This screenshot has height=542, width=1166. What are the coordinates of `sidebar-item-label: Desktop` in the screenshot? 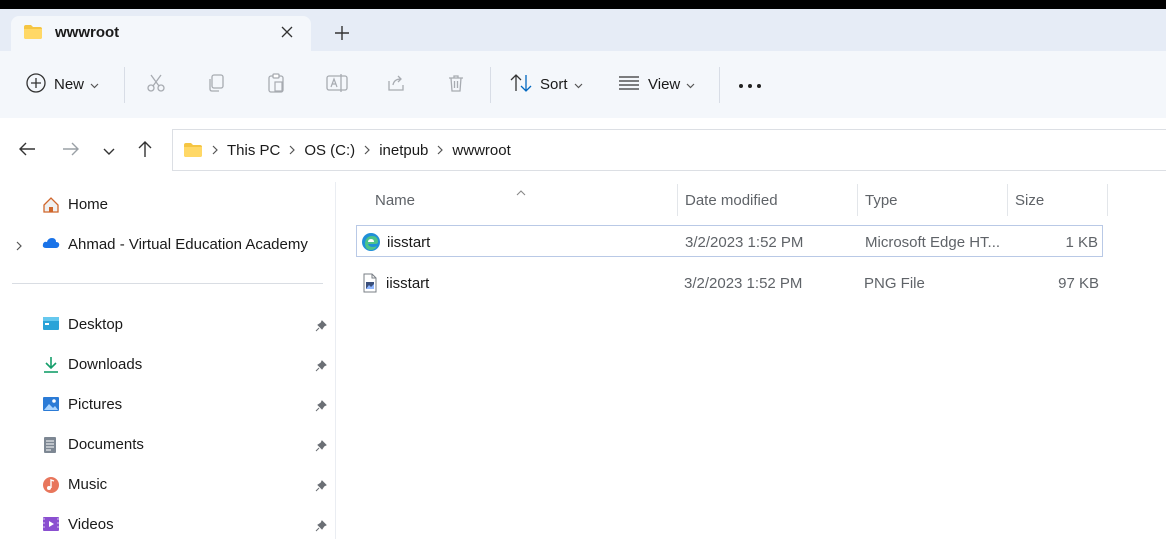 It's located at (96, 324).